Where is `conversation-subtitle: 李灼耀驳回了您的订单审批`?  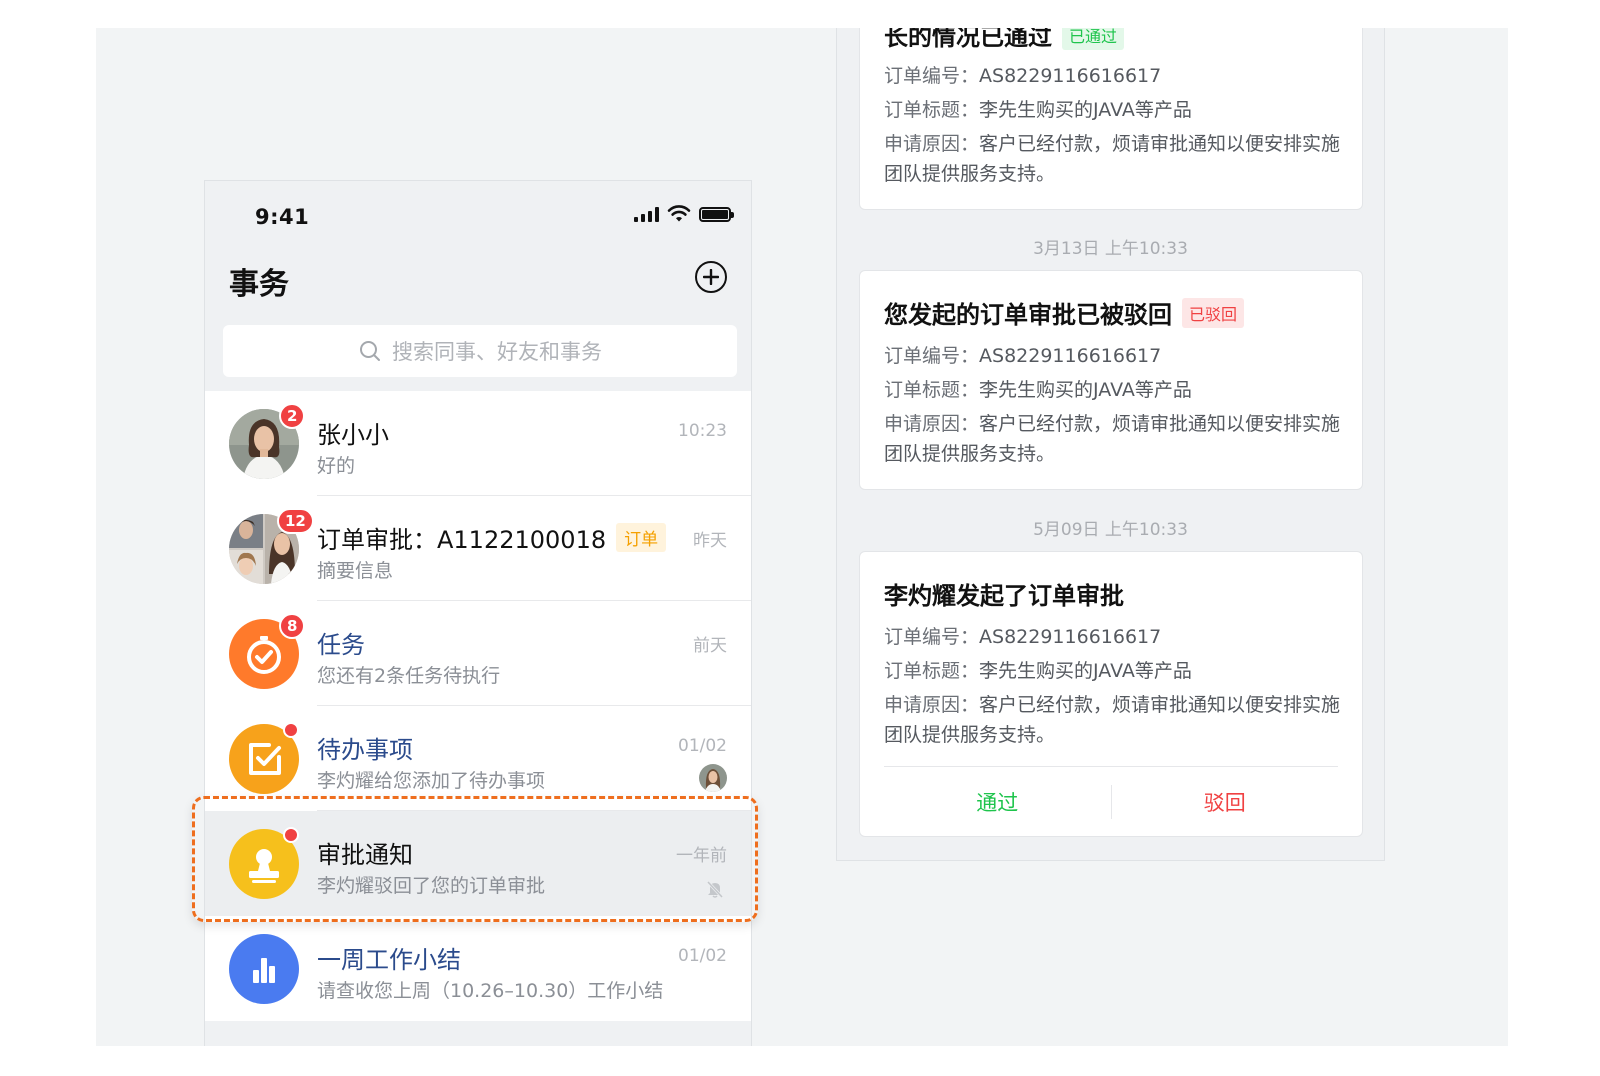
conversation-subtitle: 李灼耀驳回了您的订单审批 is located at coordinates (431, 886).